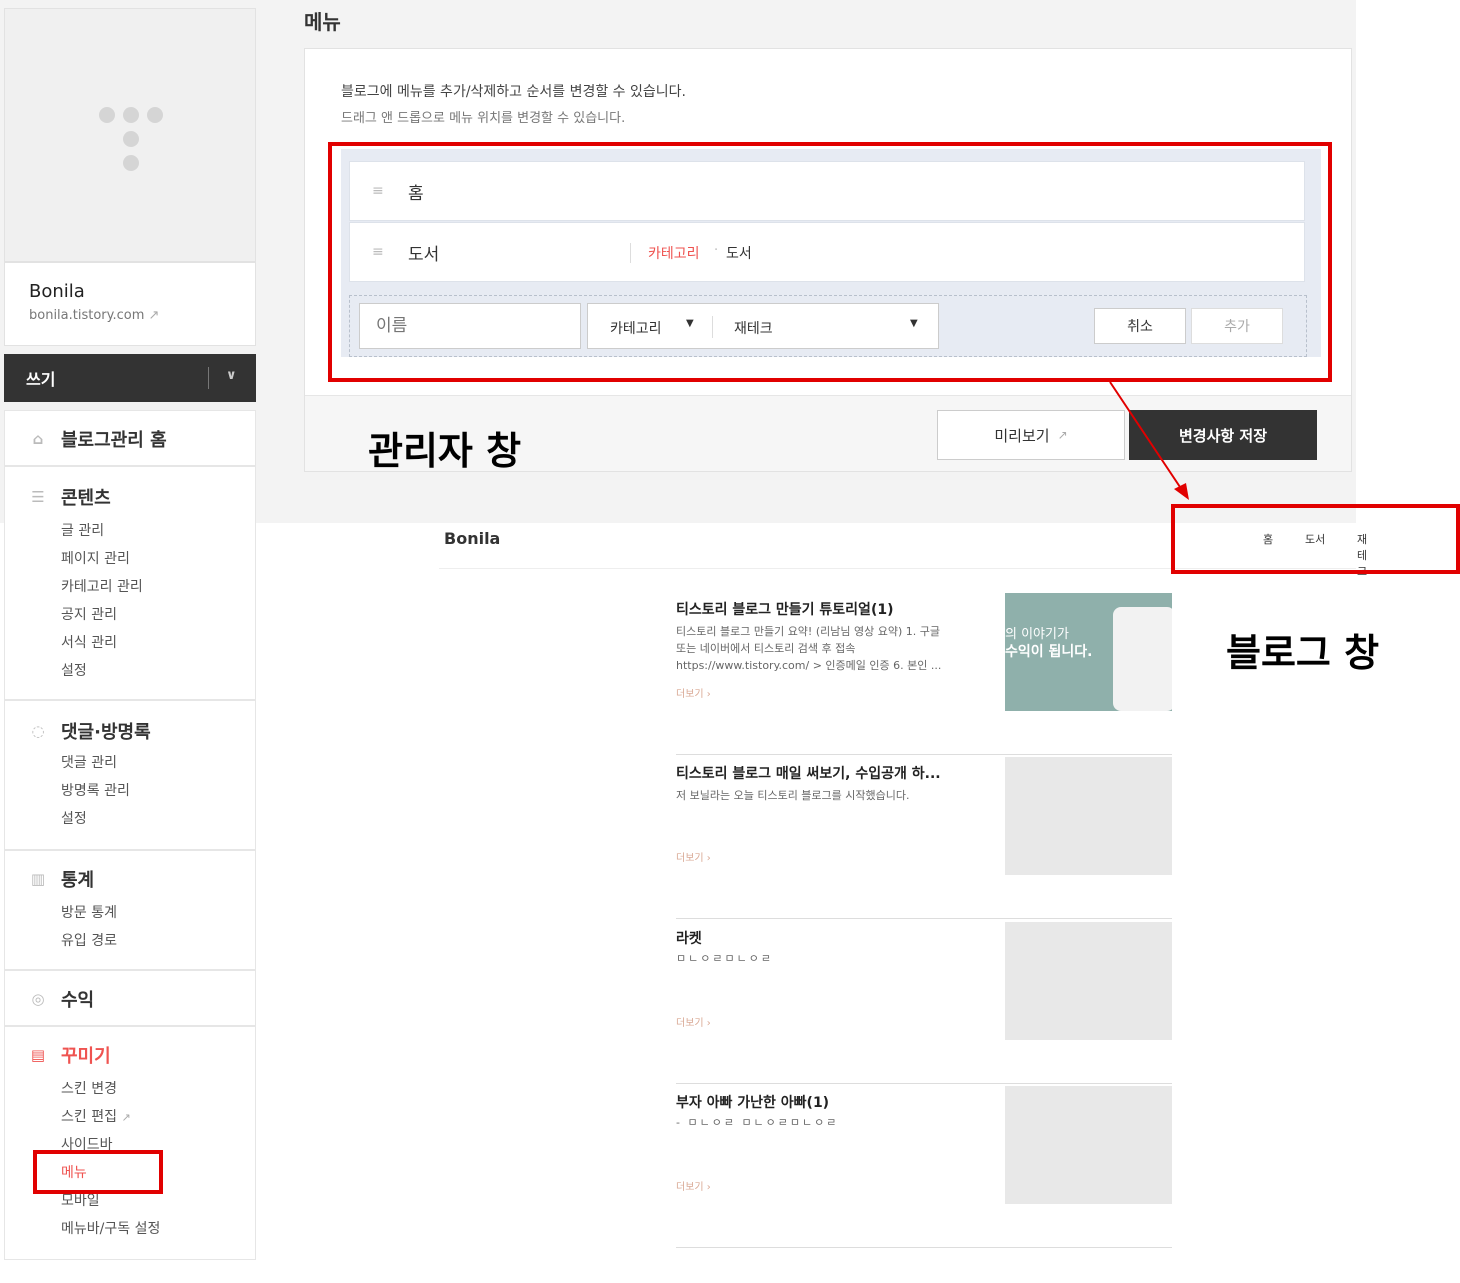  I want to click on sidebar-section-contents: ☰ 콘텐츠 글 관리 페이지 관리 카테고리 관리 공지 관리 서식 관리 설정, so click(130, 583).